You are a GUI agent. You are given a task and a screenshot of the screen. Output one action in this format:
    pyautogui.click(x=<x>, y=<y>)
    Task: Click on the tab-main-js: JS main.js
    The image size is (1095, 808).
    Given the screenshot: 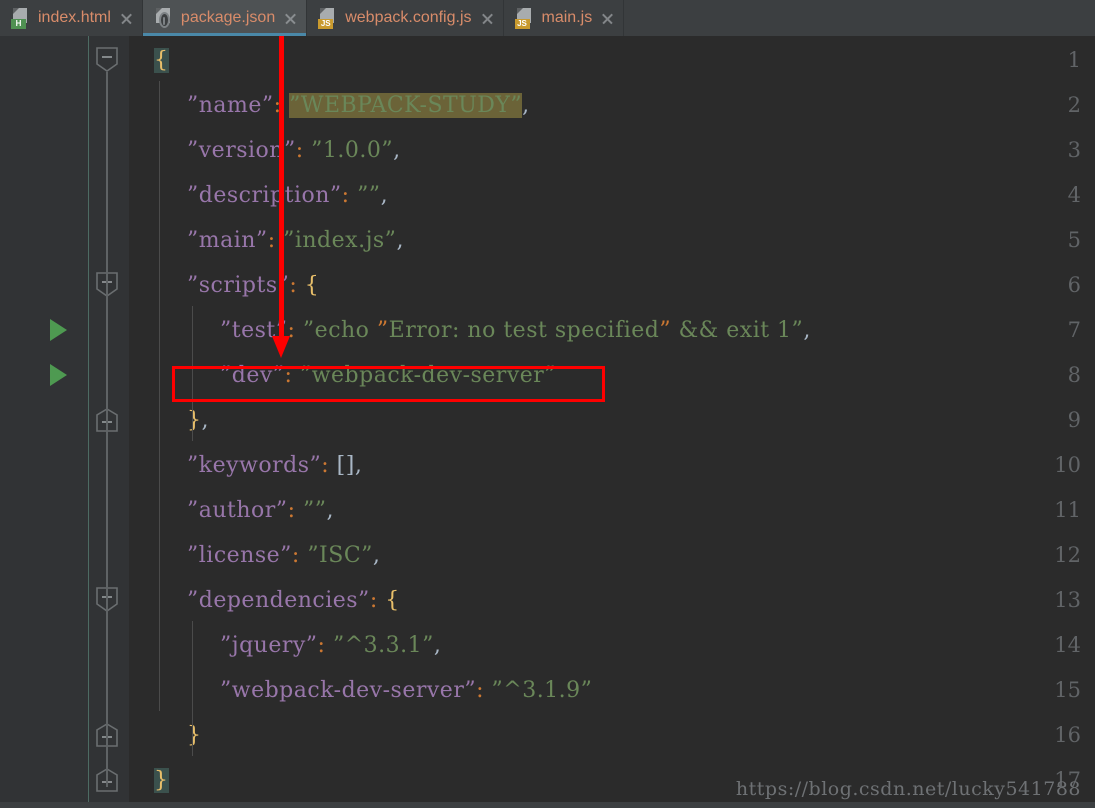 What is the action you would take?
    pyautogui.click(x=564, y=18)
    